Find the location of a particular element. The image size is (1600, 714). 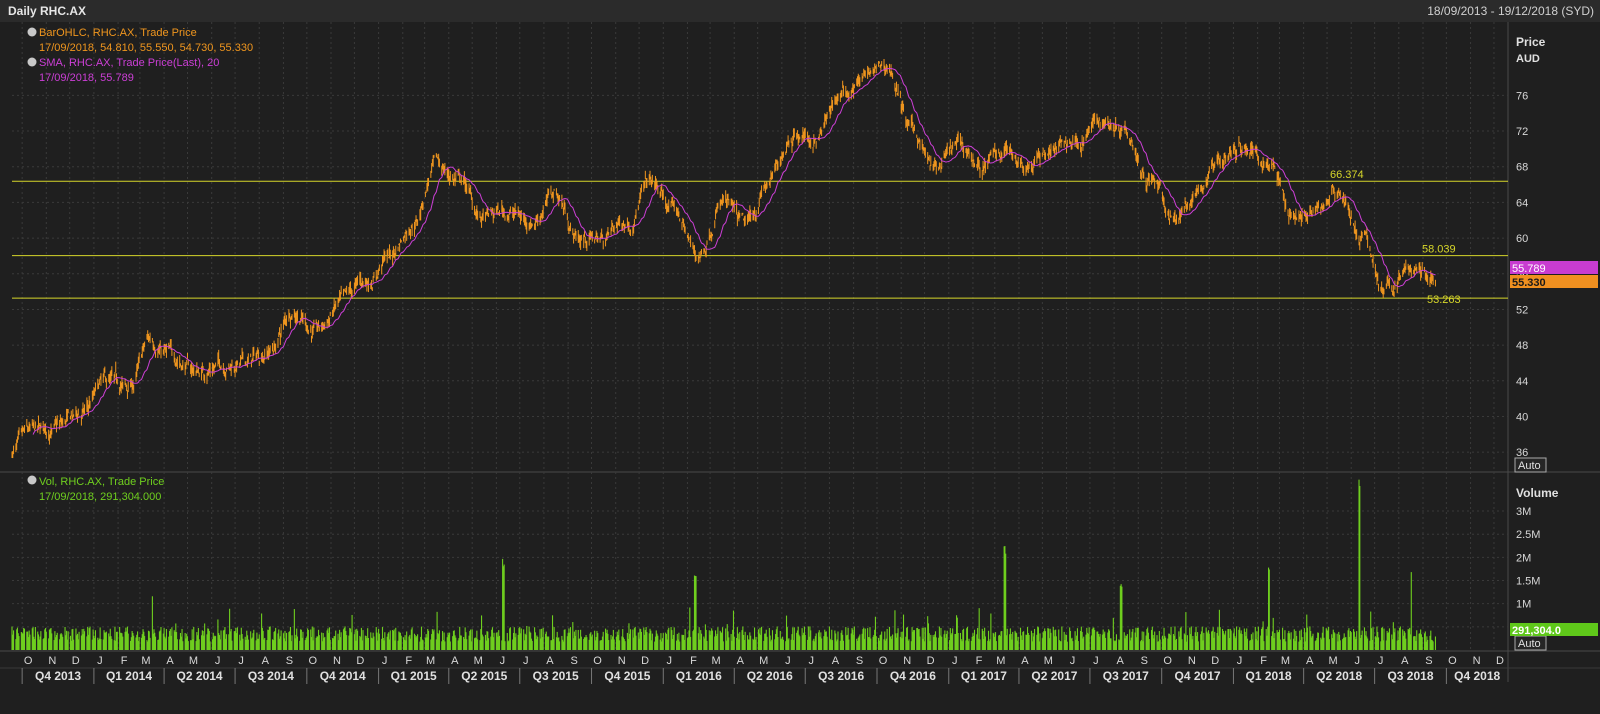

quarter-label: Q4 2017 is located at coordinates (1198, 676).